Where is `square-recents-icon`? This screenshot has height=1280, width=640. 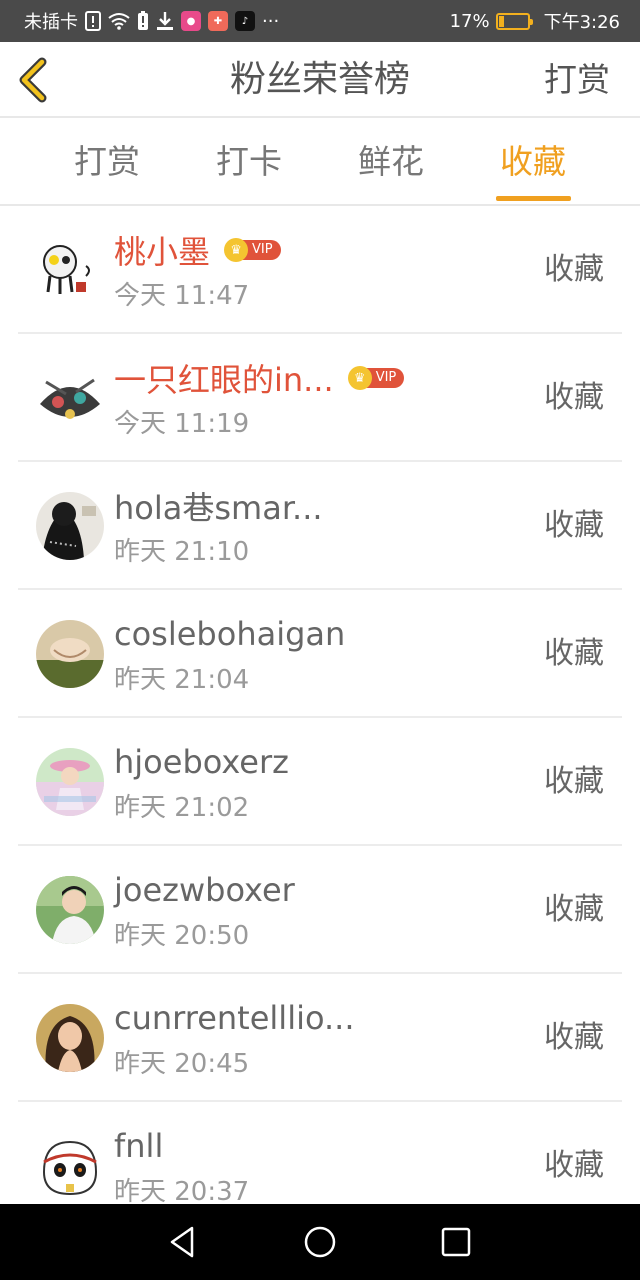
square-recents-icon is located at coordinates (456, 1242).